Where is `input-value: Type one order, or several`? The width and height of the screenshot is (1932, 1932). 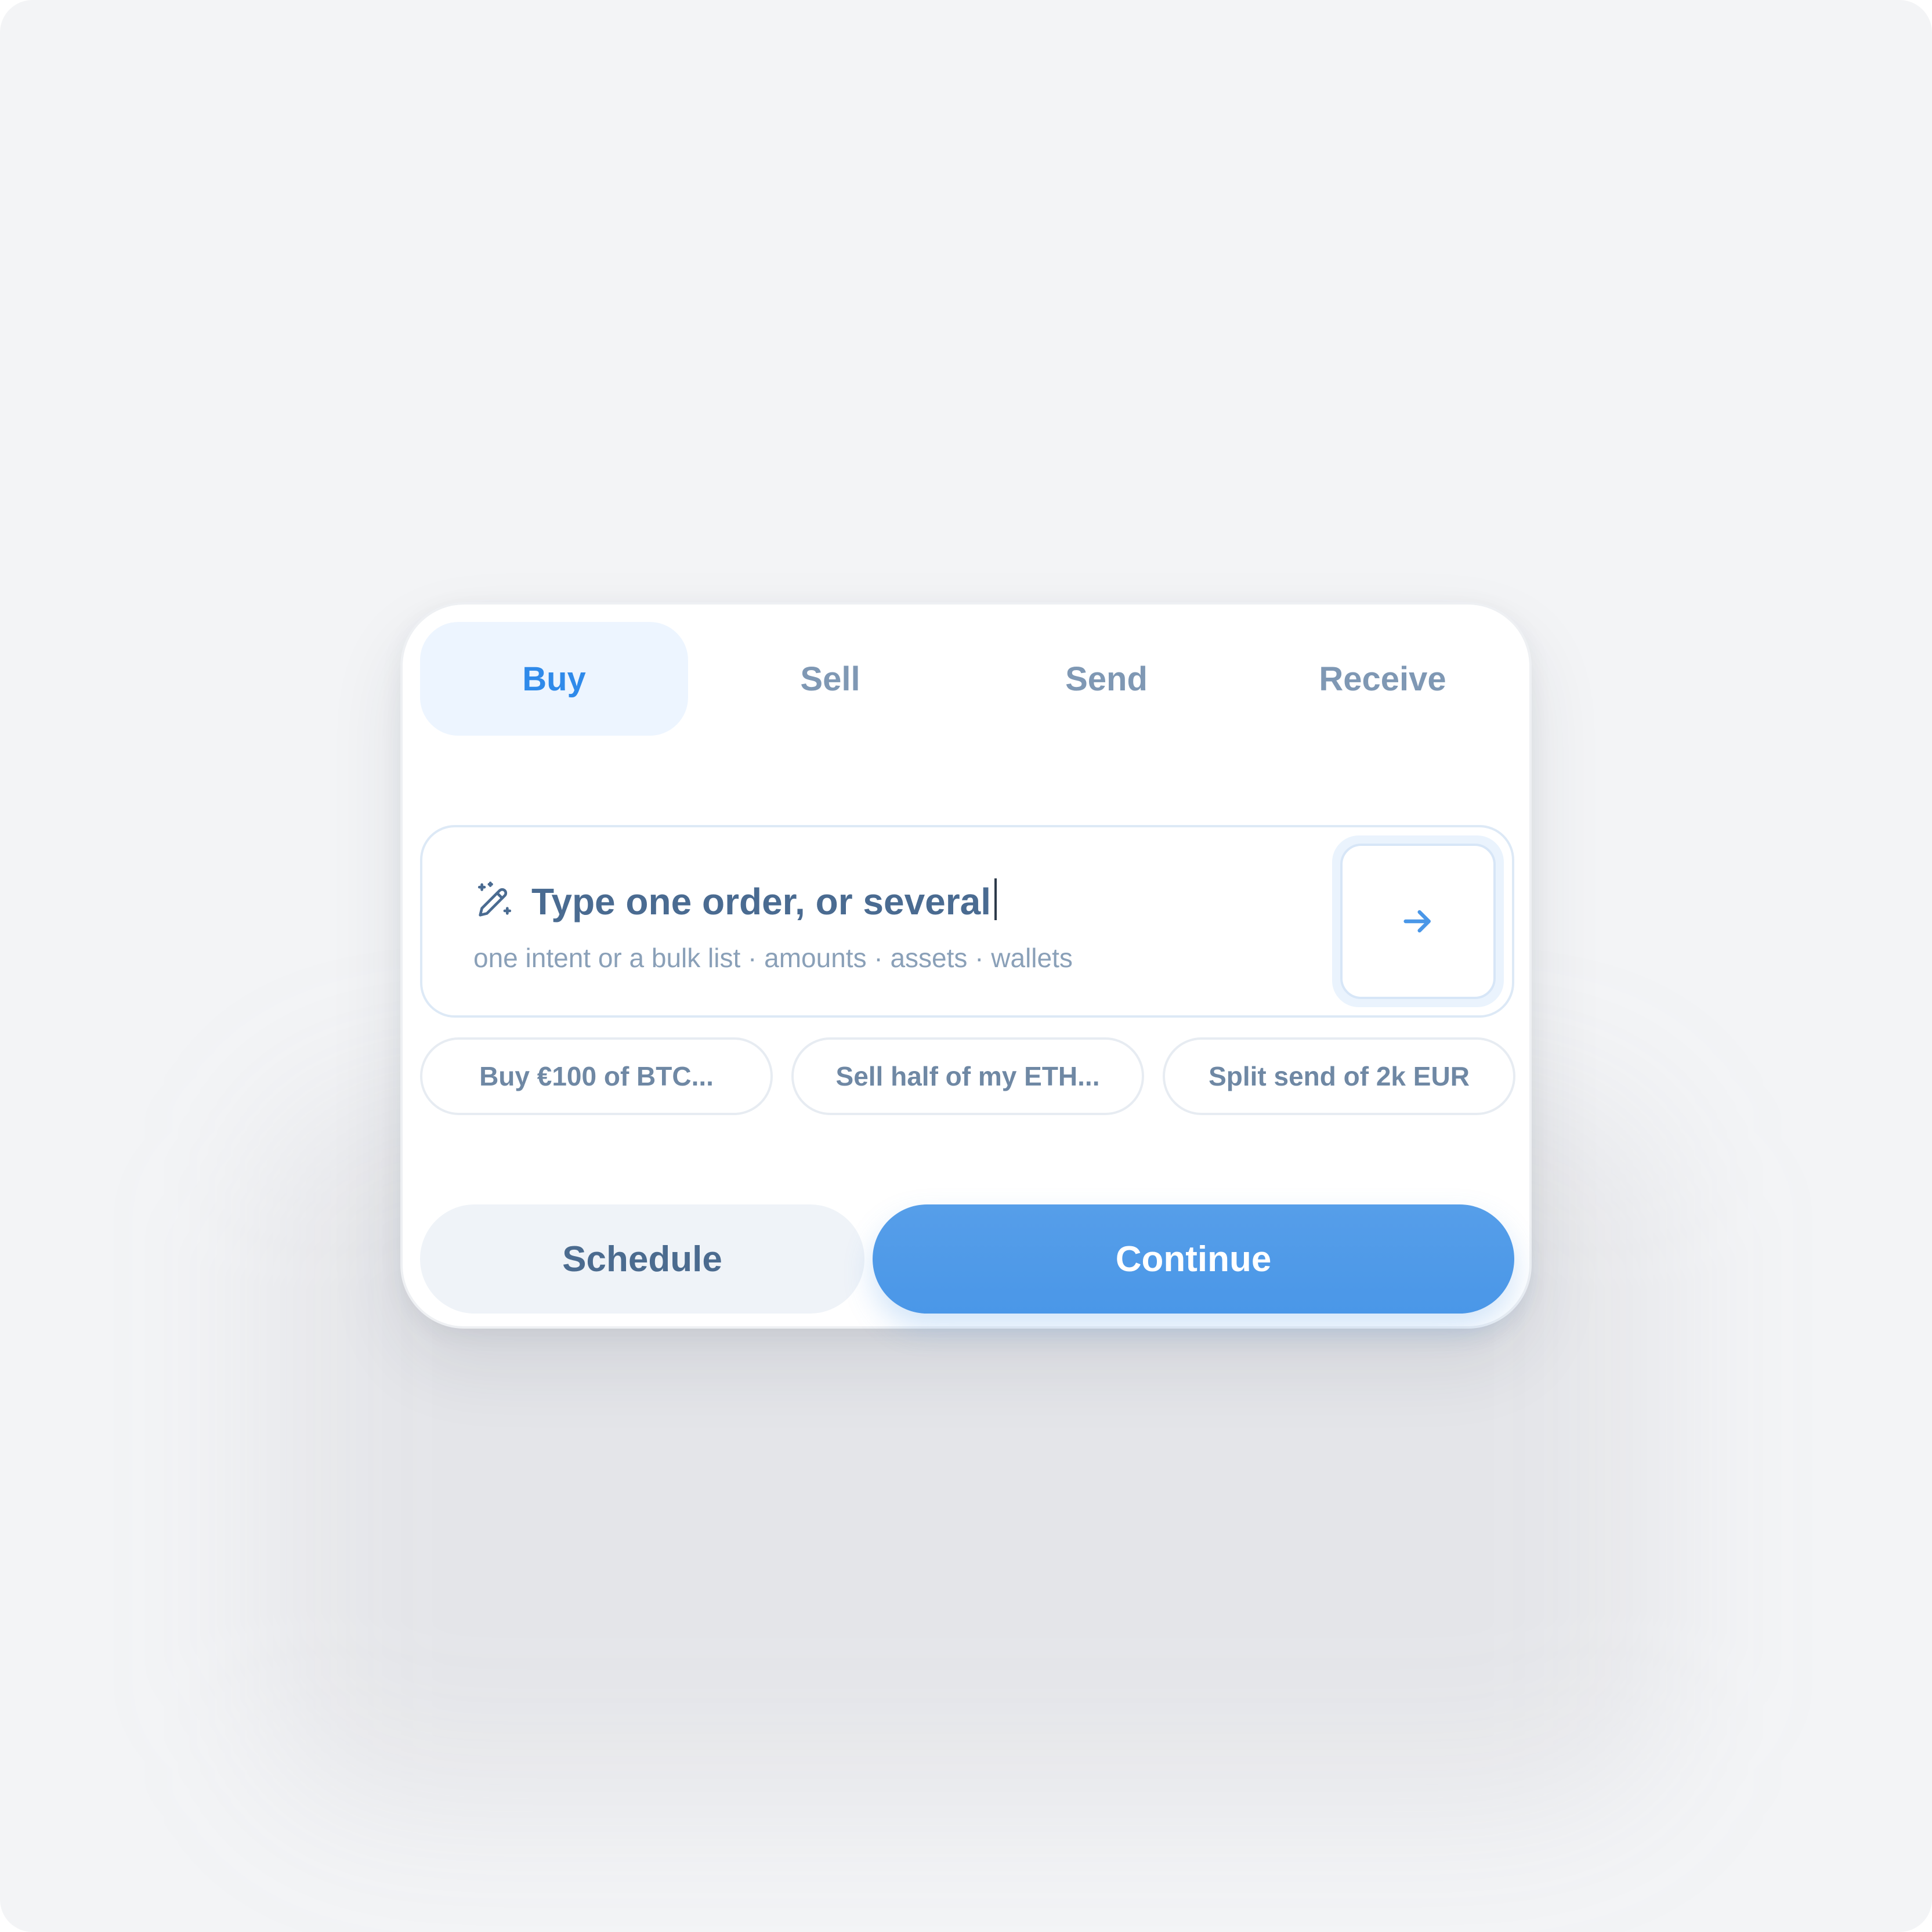
input-value: Type one order, or several is located at coordinates (761, 901).